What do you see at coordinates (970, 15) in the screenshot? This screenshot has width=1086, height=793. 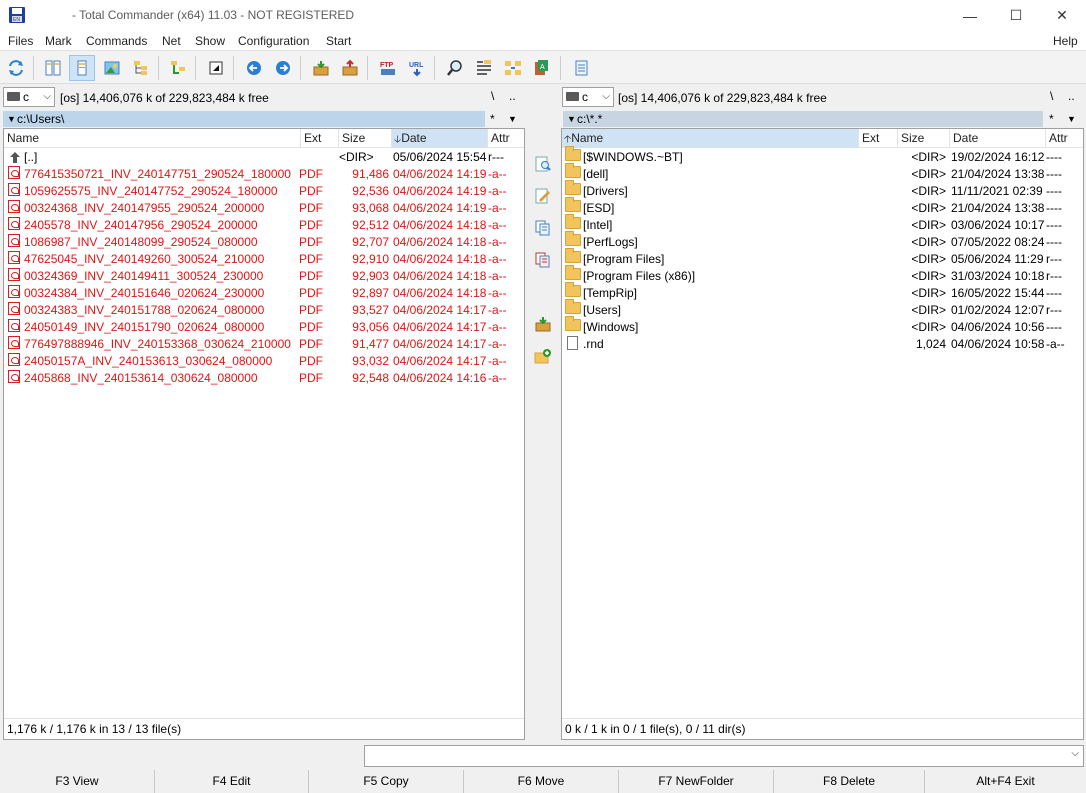 I see `minimize-button: —` at bounding box center [970, 15].